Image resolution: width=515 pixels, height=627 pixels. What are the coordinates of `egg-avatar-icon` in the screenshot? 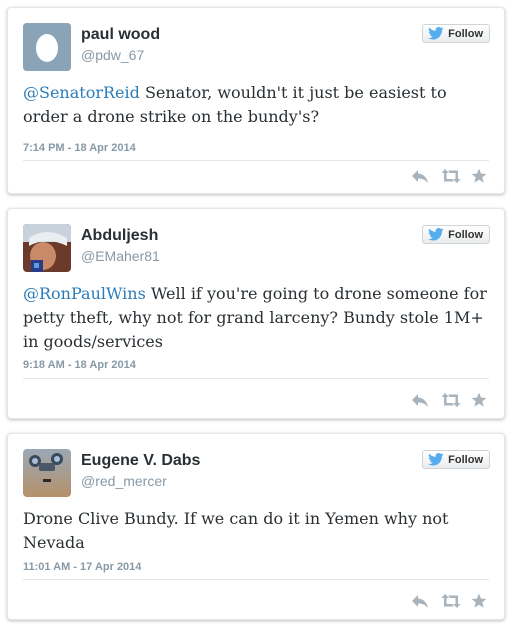 It's located at (47, 47).